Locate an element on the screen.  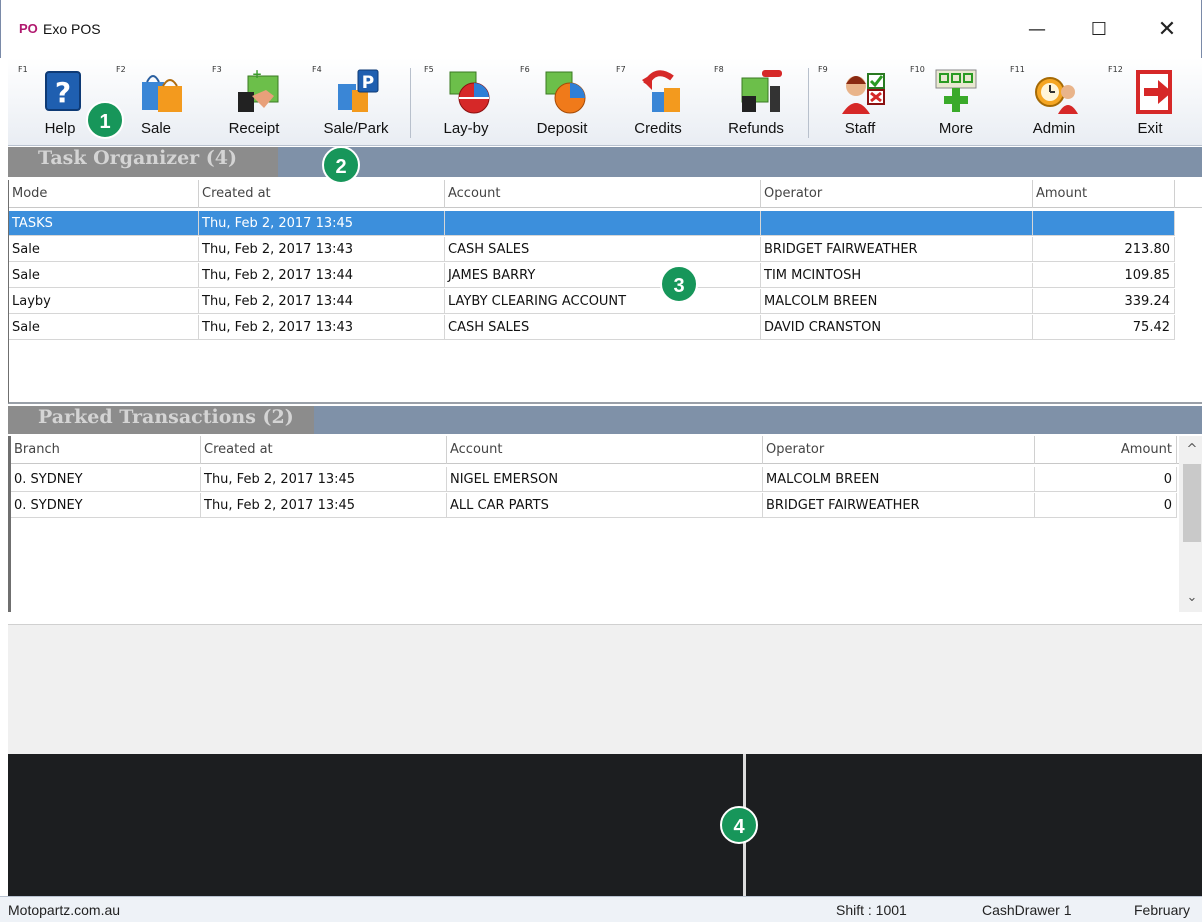
exit-button: F12 Exit is located at coordinates (1150, 102).